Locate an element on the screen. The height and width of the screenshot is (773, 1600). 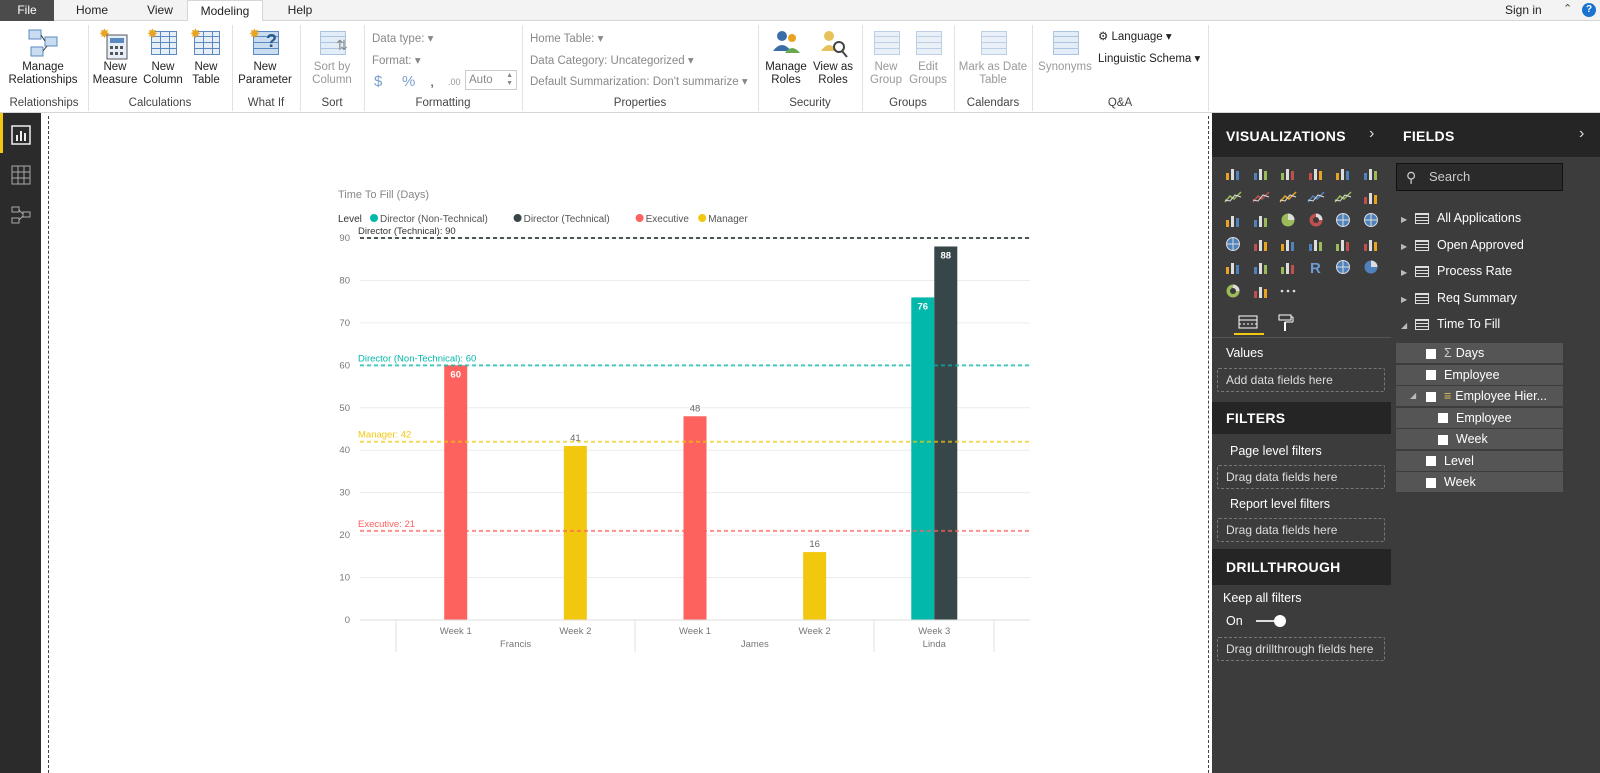
field-table-all-applications: ▶ All Applications is located at coordinates (1461, 218).